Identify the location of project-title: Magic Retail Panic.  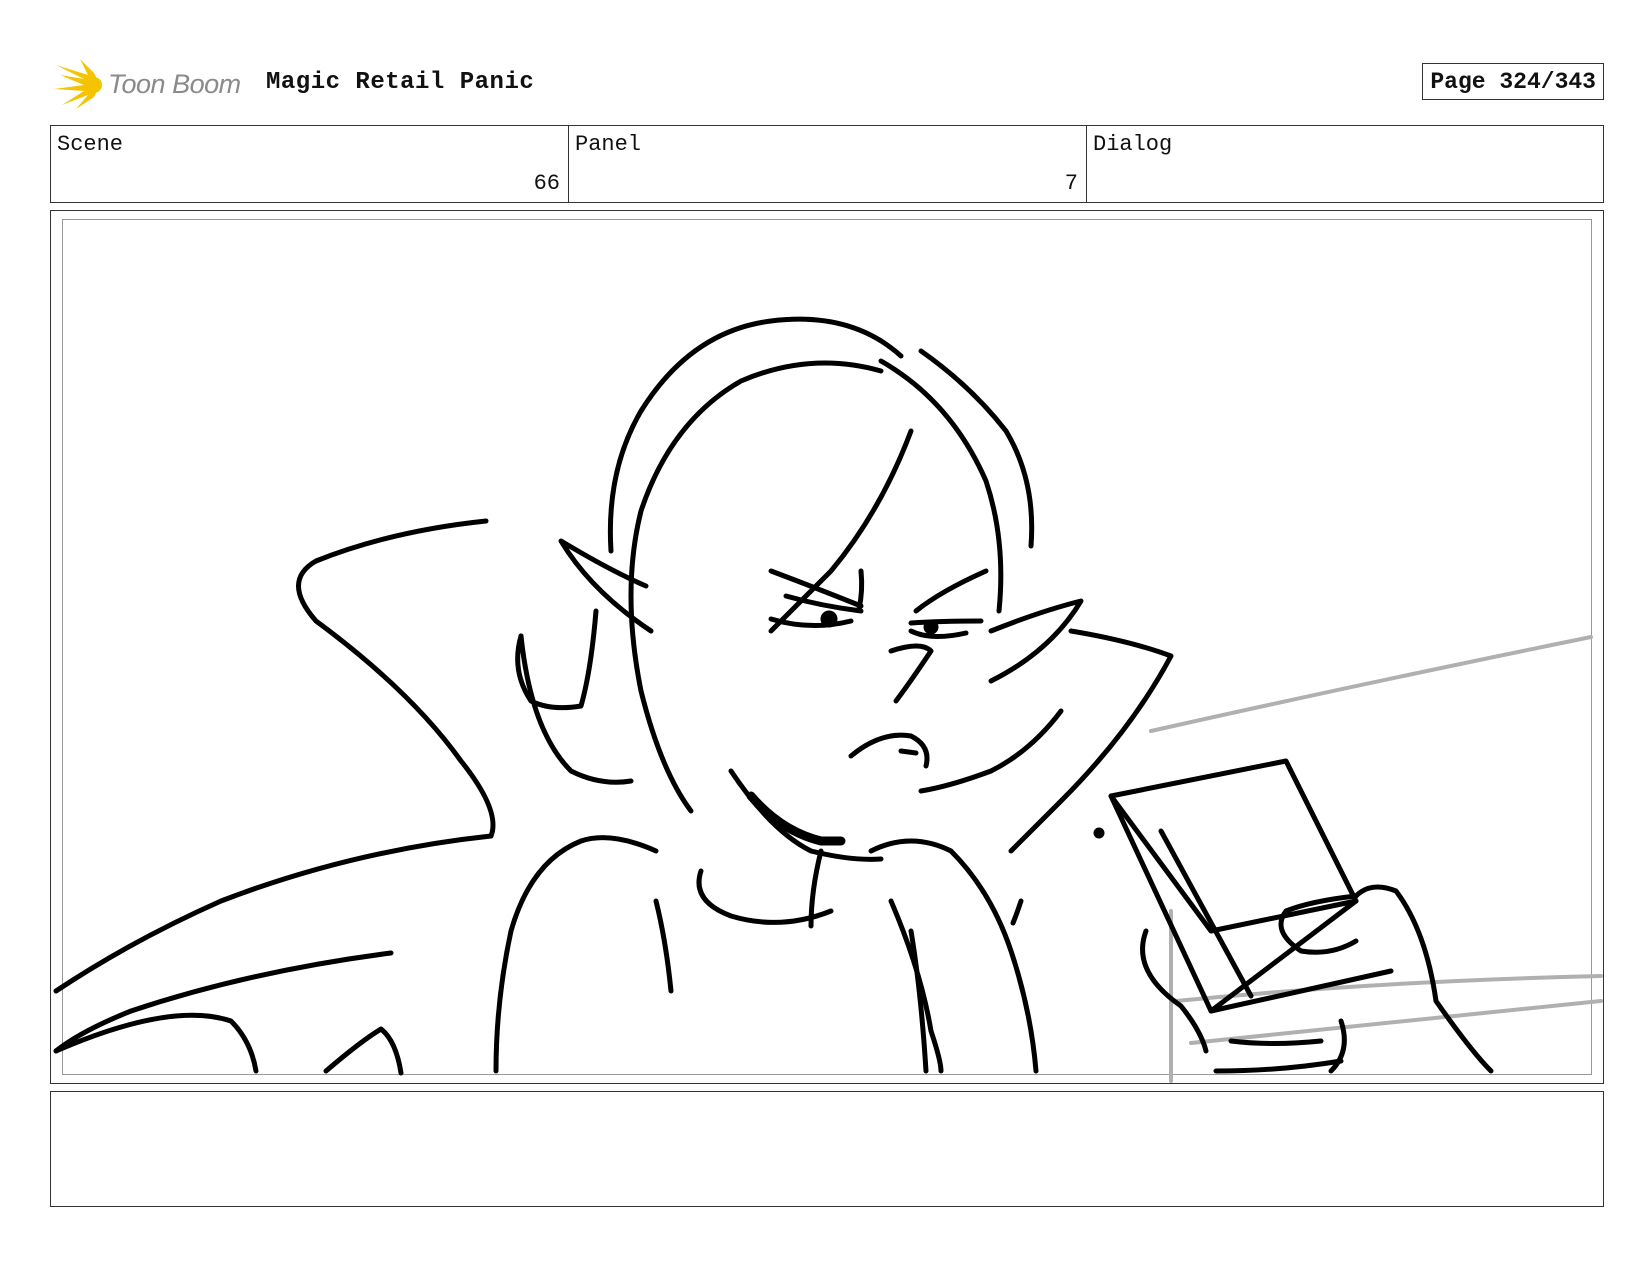
(400, 82).